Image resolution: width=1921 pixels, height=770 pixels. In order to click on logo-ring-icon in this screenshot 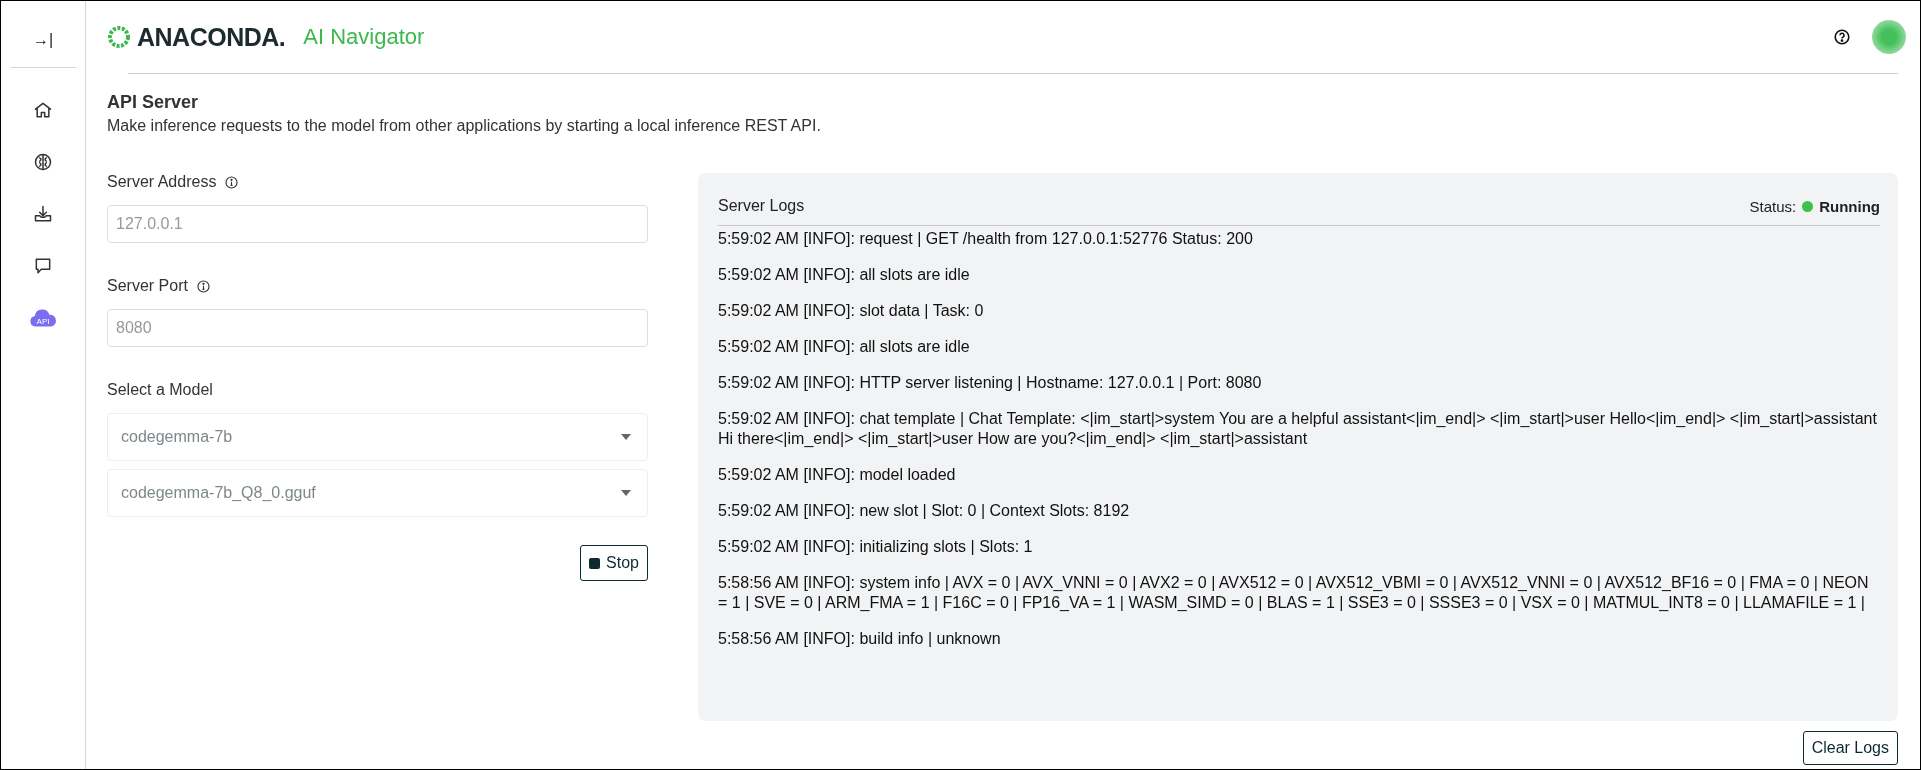, I will do `click(119, 37)`.